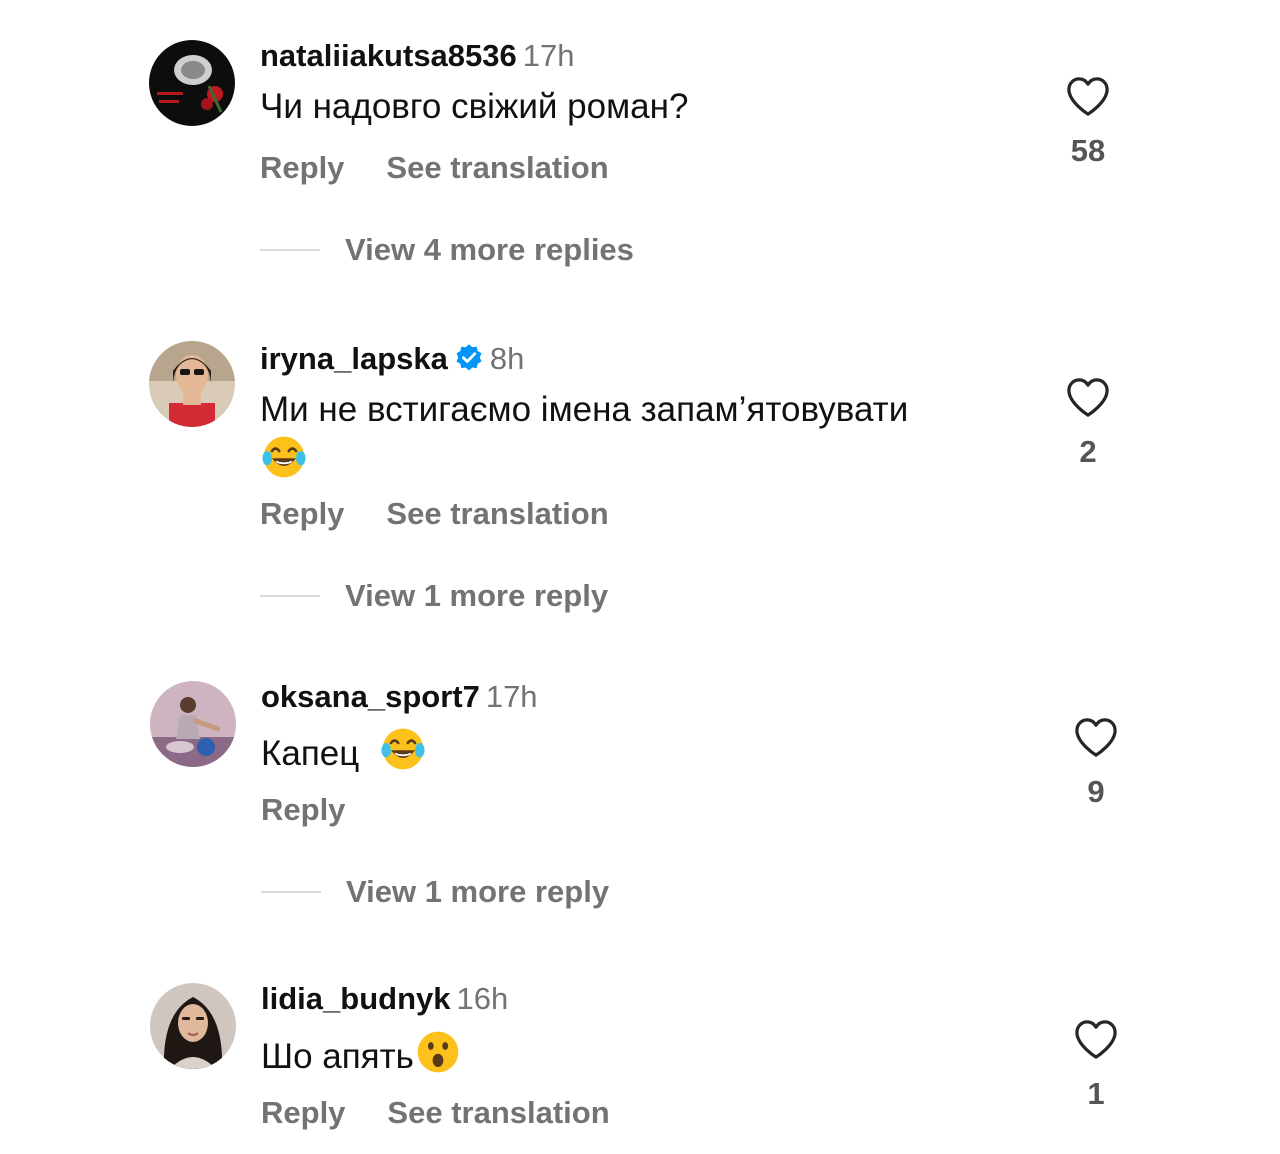 Image resolution: width=1280 pixels, height=1154 pixels. Describe the element at coordinates (489, 250) in the screenshot. I see `view-replies-button: View 4 more replies` at that location.